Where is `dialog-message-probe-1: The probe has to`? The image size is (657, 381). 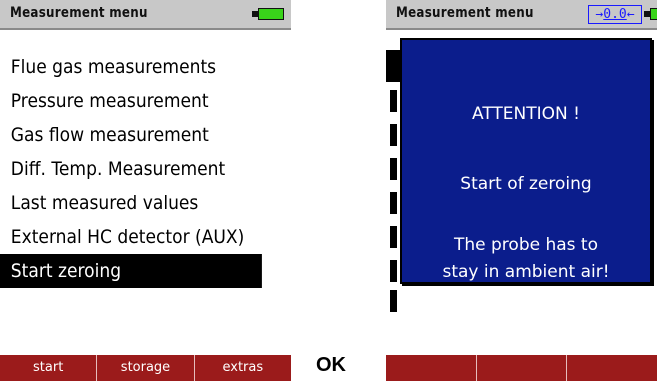
dialog-message-probe-1: The probe has to is located at coordinates (525, 245).